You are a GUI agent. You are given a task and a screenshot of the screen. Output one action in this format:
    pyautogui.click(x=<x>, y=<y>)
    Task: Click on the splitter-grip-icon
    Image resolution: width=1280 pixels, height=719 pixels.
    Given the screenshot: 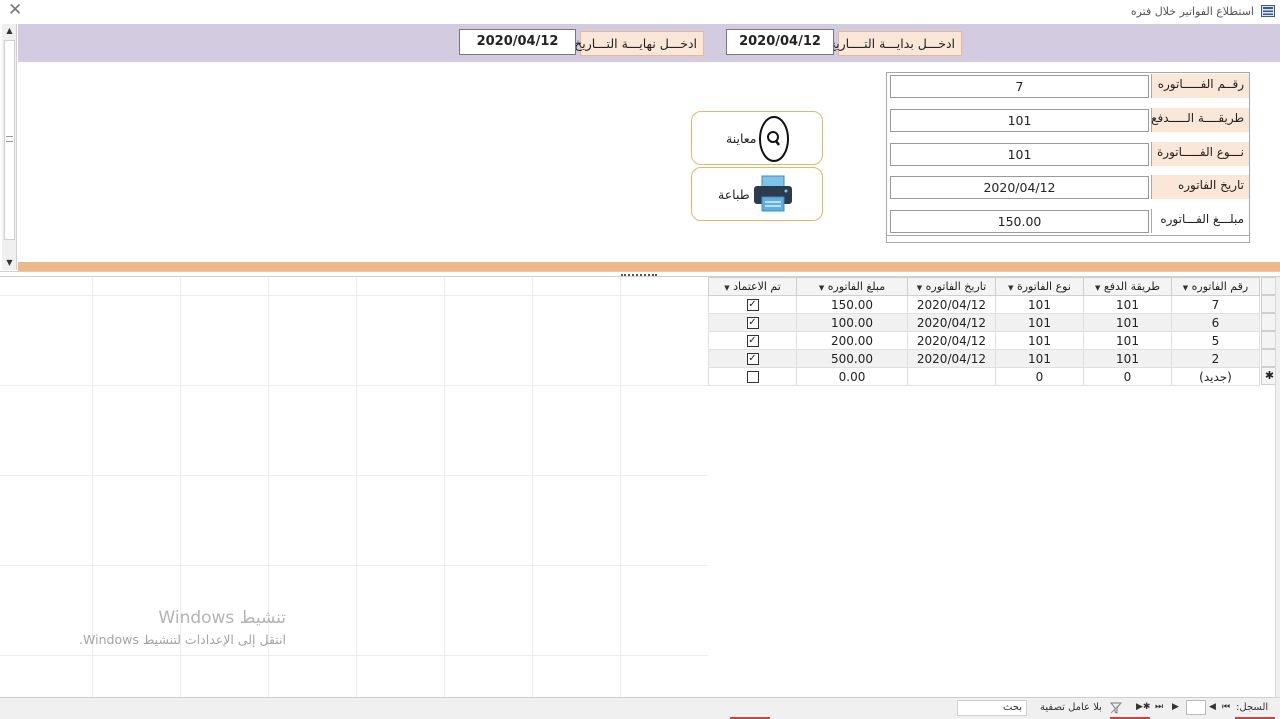 What is the action you would take?
    pyautogui.click(x=639, y=274)
    